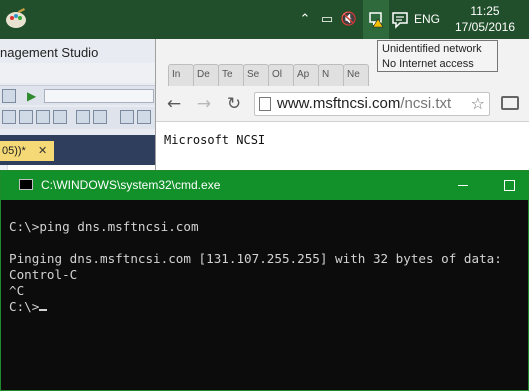 The height and width of the screenshot is (391, 529). Describe the element at coordinates (85, 73) in the screenshot. I see `ssms-menubar` at that location.